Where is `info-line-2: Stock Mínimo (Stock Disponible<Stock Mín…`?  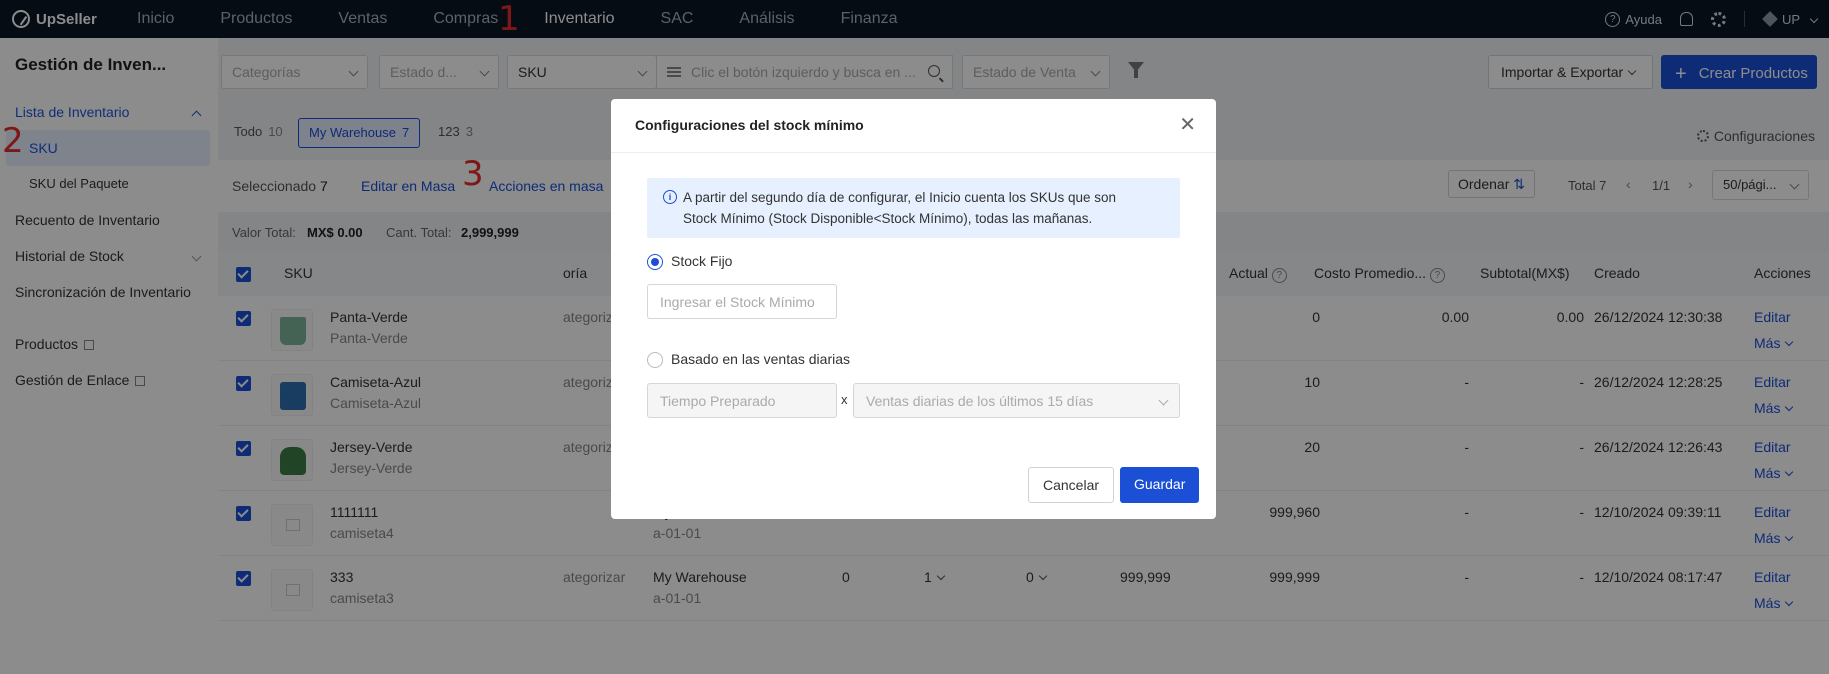
info-line-2: Stock Mínimo (Stock Disponible<Stock Mín… is located at coordinates (888, 218).